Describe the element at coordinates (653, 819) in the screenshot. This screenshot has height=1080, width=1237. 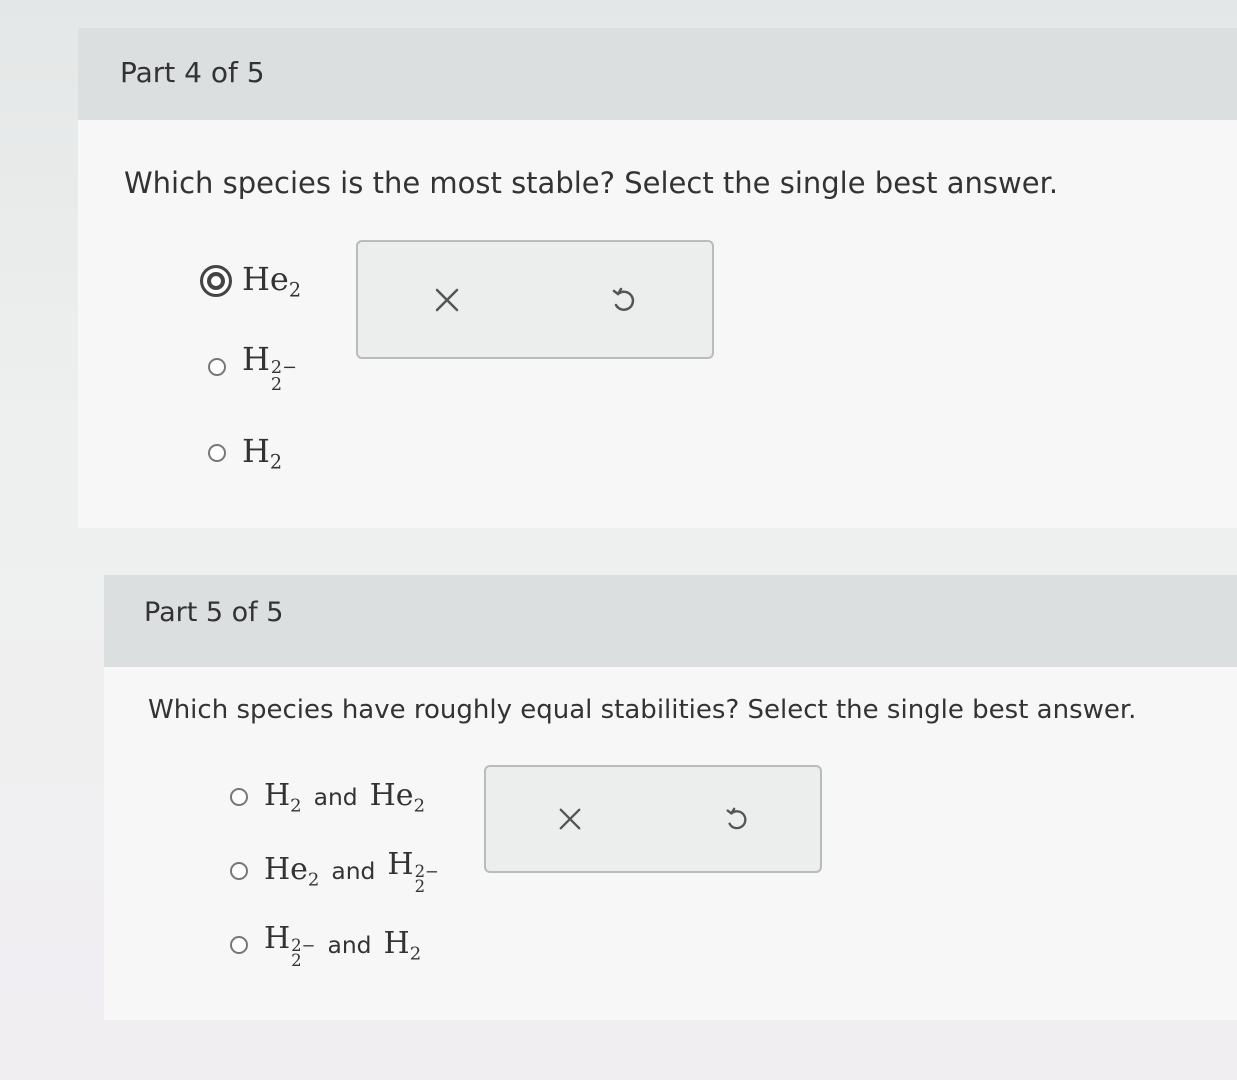
I see `part-5-action-box` at that location.